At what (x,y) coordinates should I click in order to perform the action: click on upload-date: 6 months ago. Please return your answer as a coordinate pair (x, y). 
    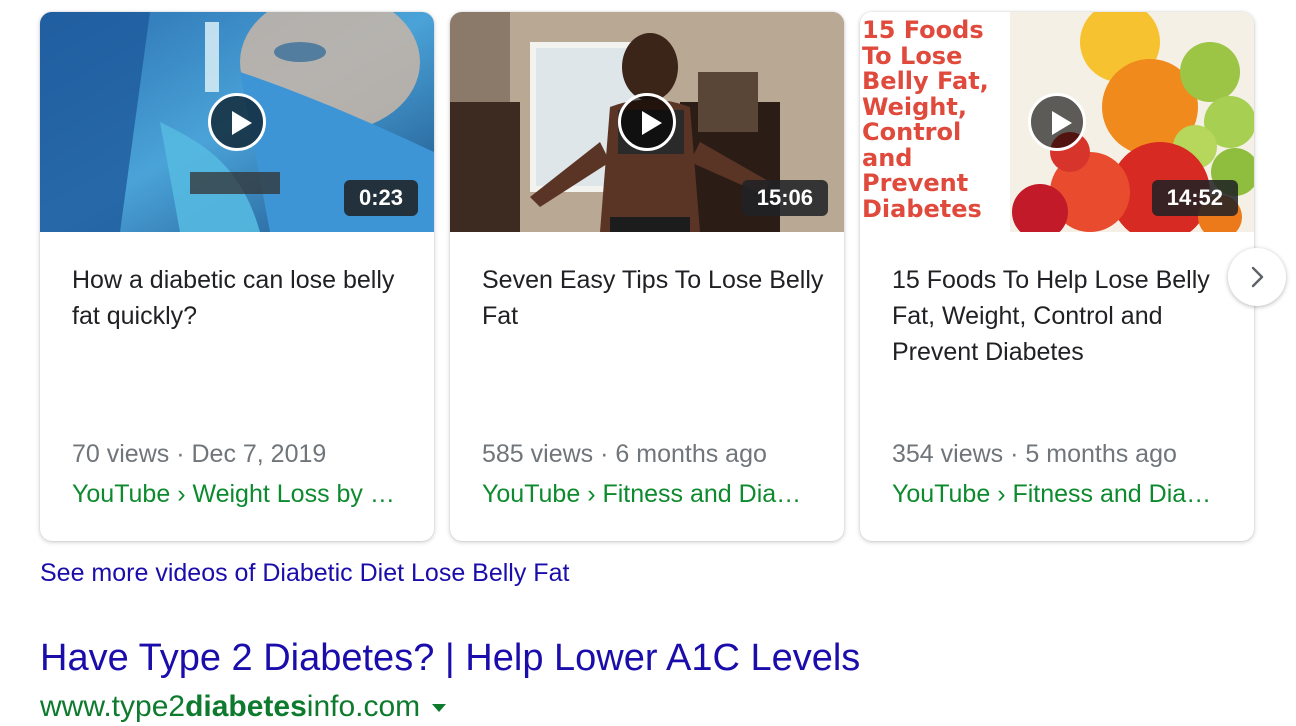
    Looking at the image, I should click on (691, 454).